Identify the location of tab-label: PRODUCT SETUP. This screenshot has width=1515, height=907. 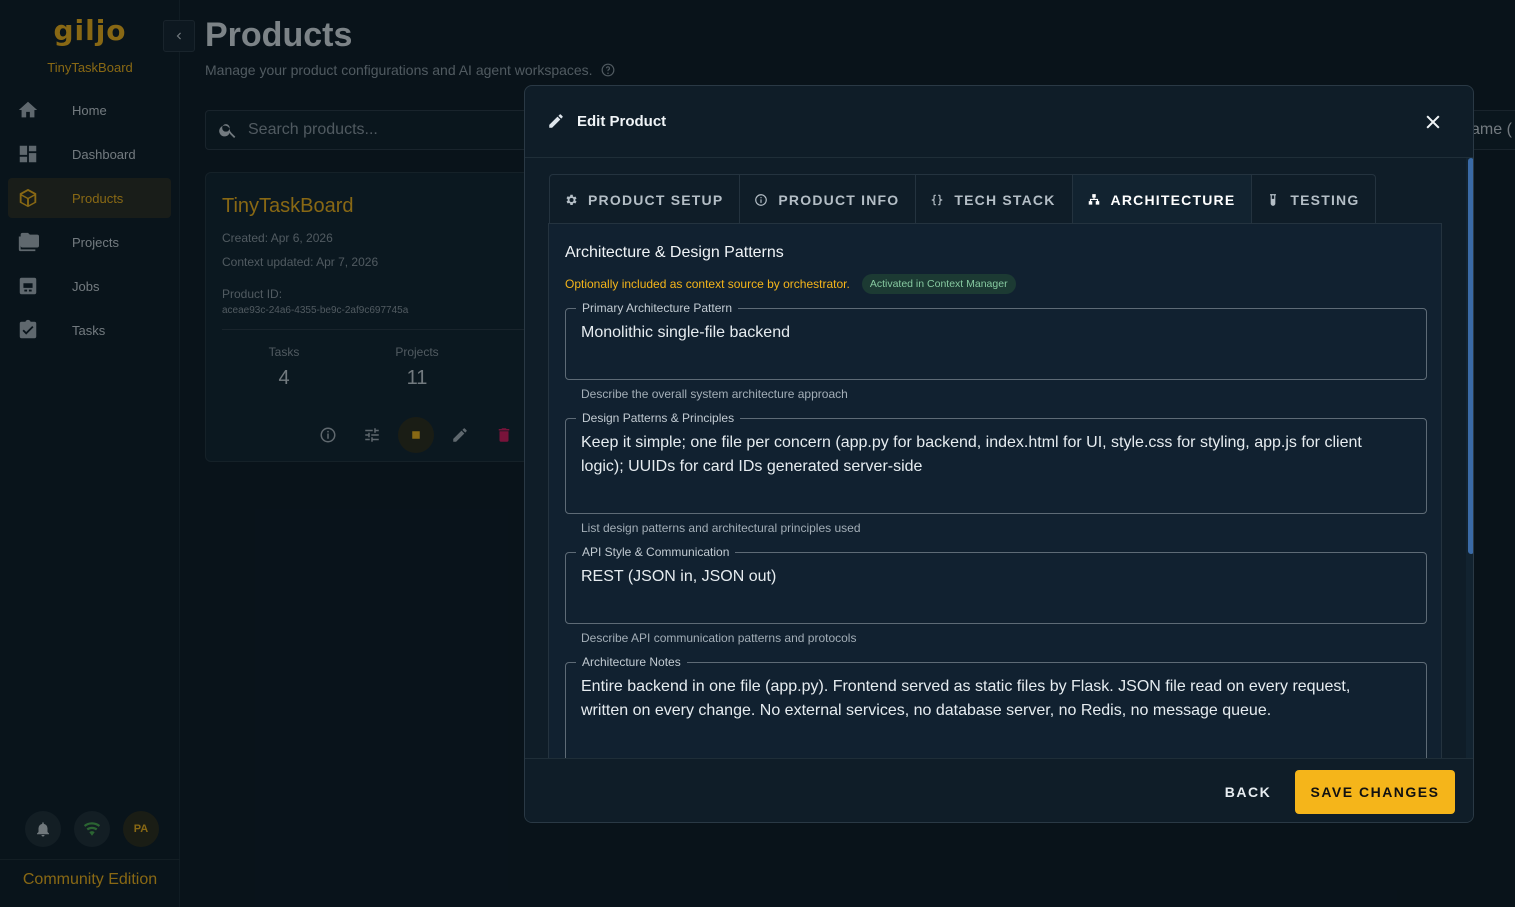
(656, 199).